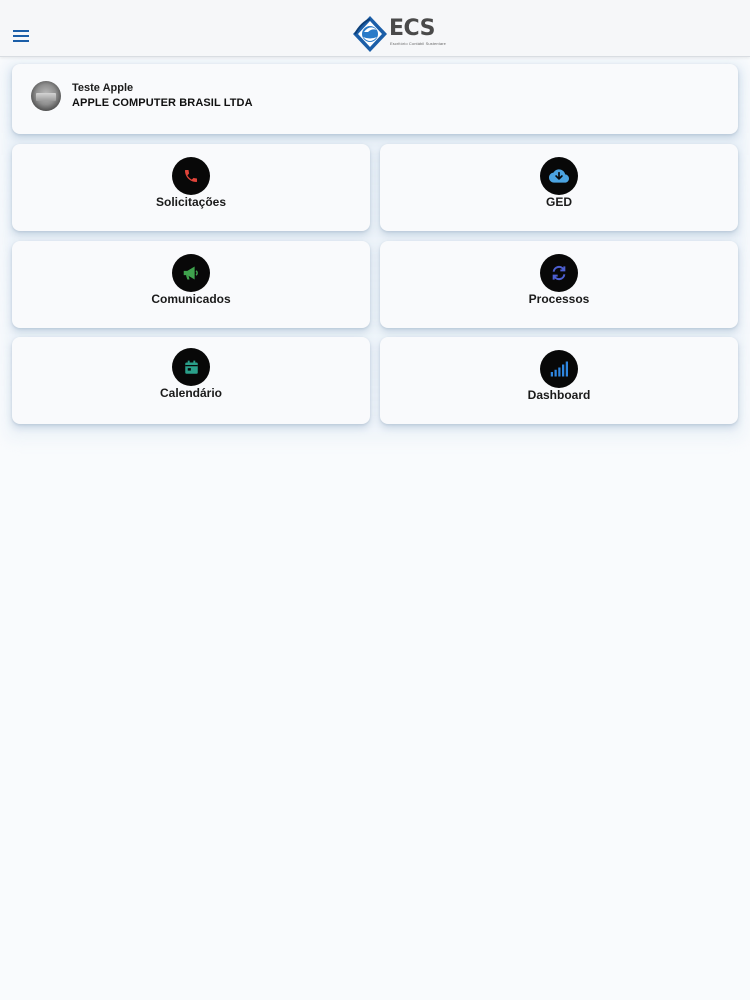 The width and height of the screenshot is (750, 1000). I want to click on avatar, so click(46, 96).